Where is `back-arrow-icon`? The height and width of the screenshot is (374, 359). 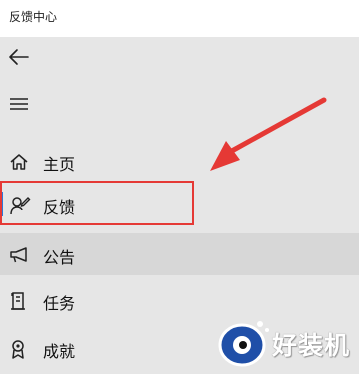
back-arrow-icon is located at coordinates (19, 57).